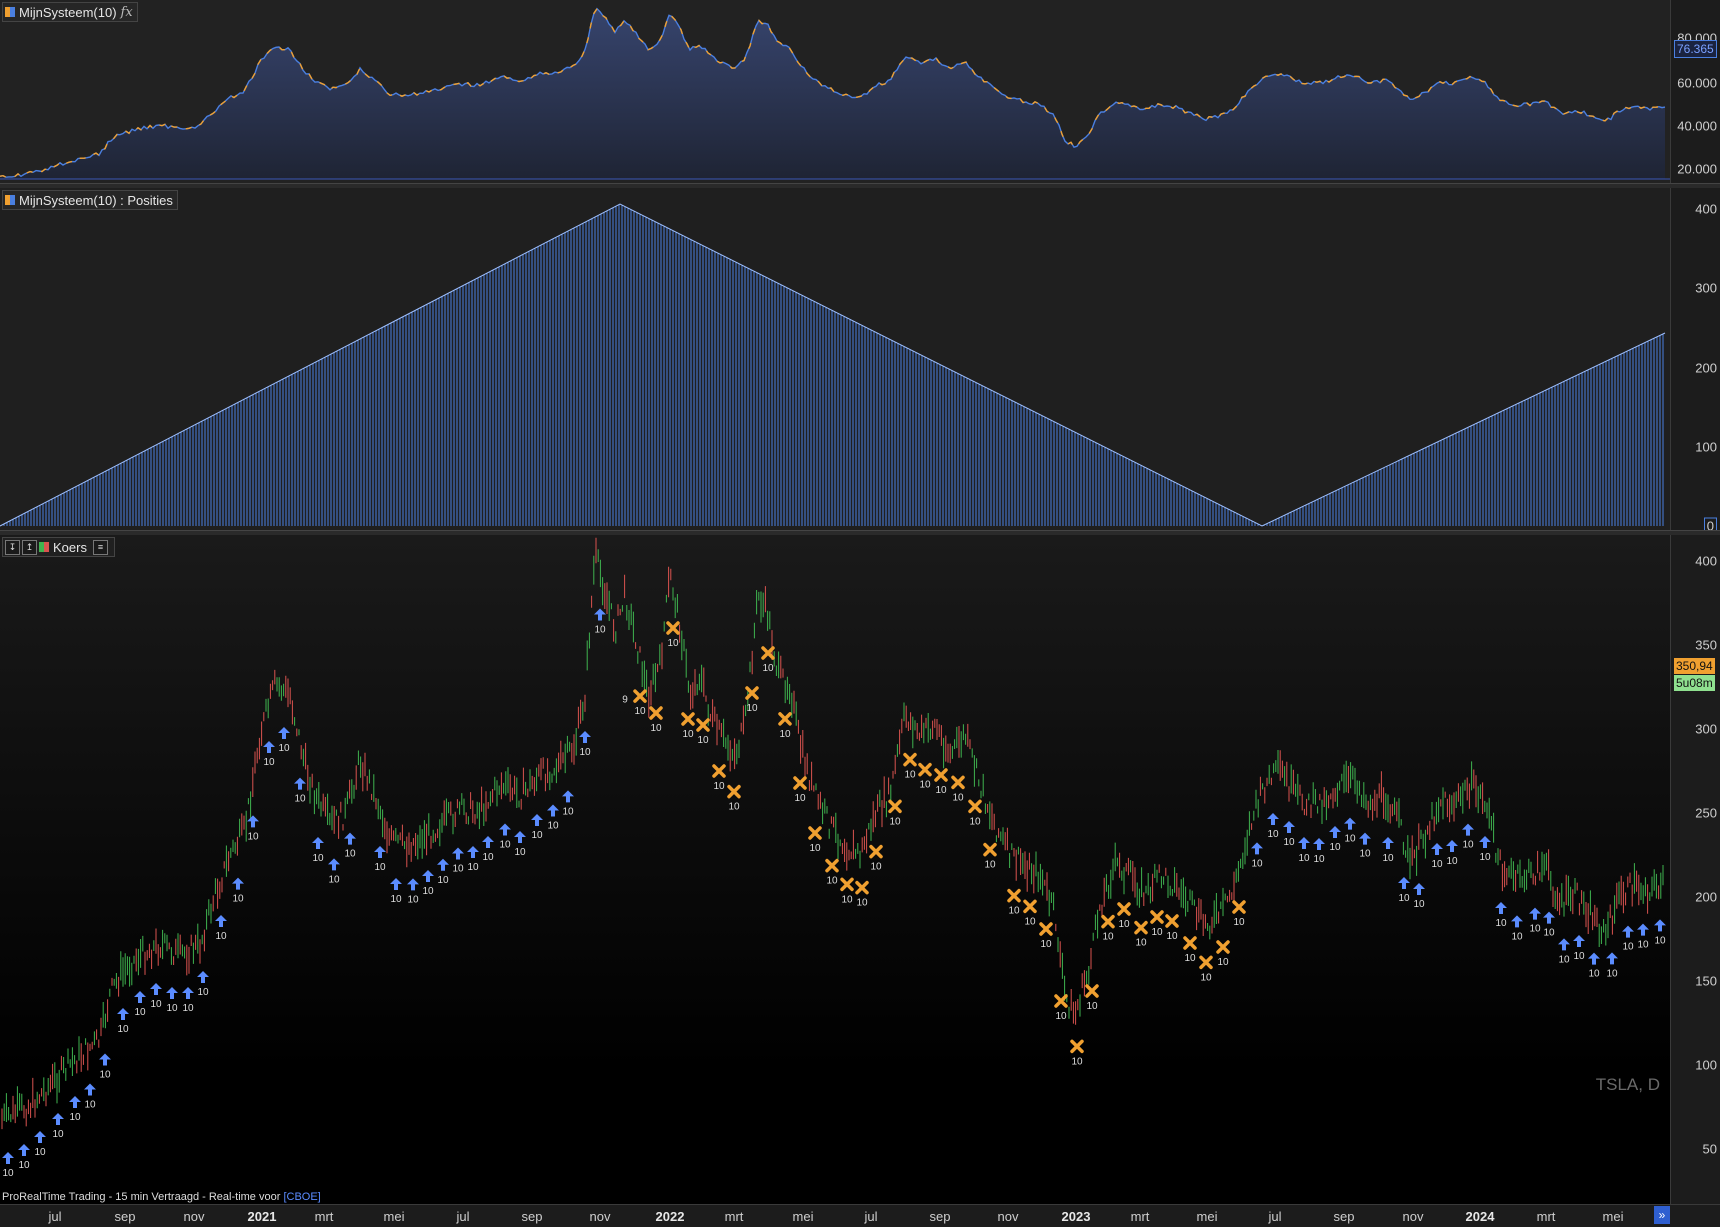  What do you see at coordinates (125, 1216) in the screenshot?
I see `x-tick: sep` at bounding box center [125, 1216].